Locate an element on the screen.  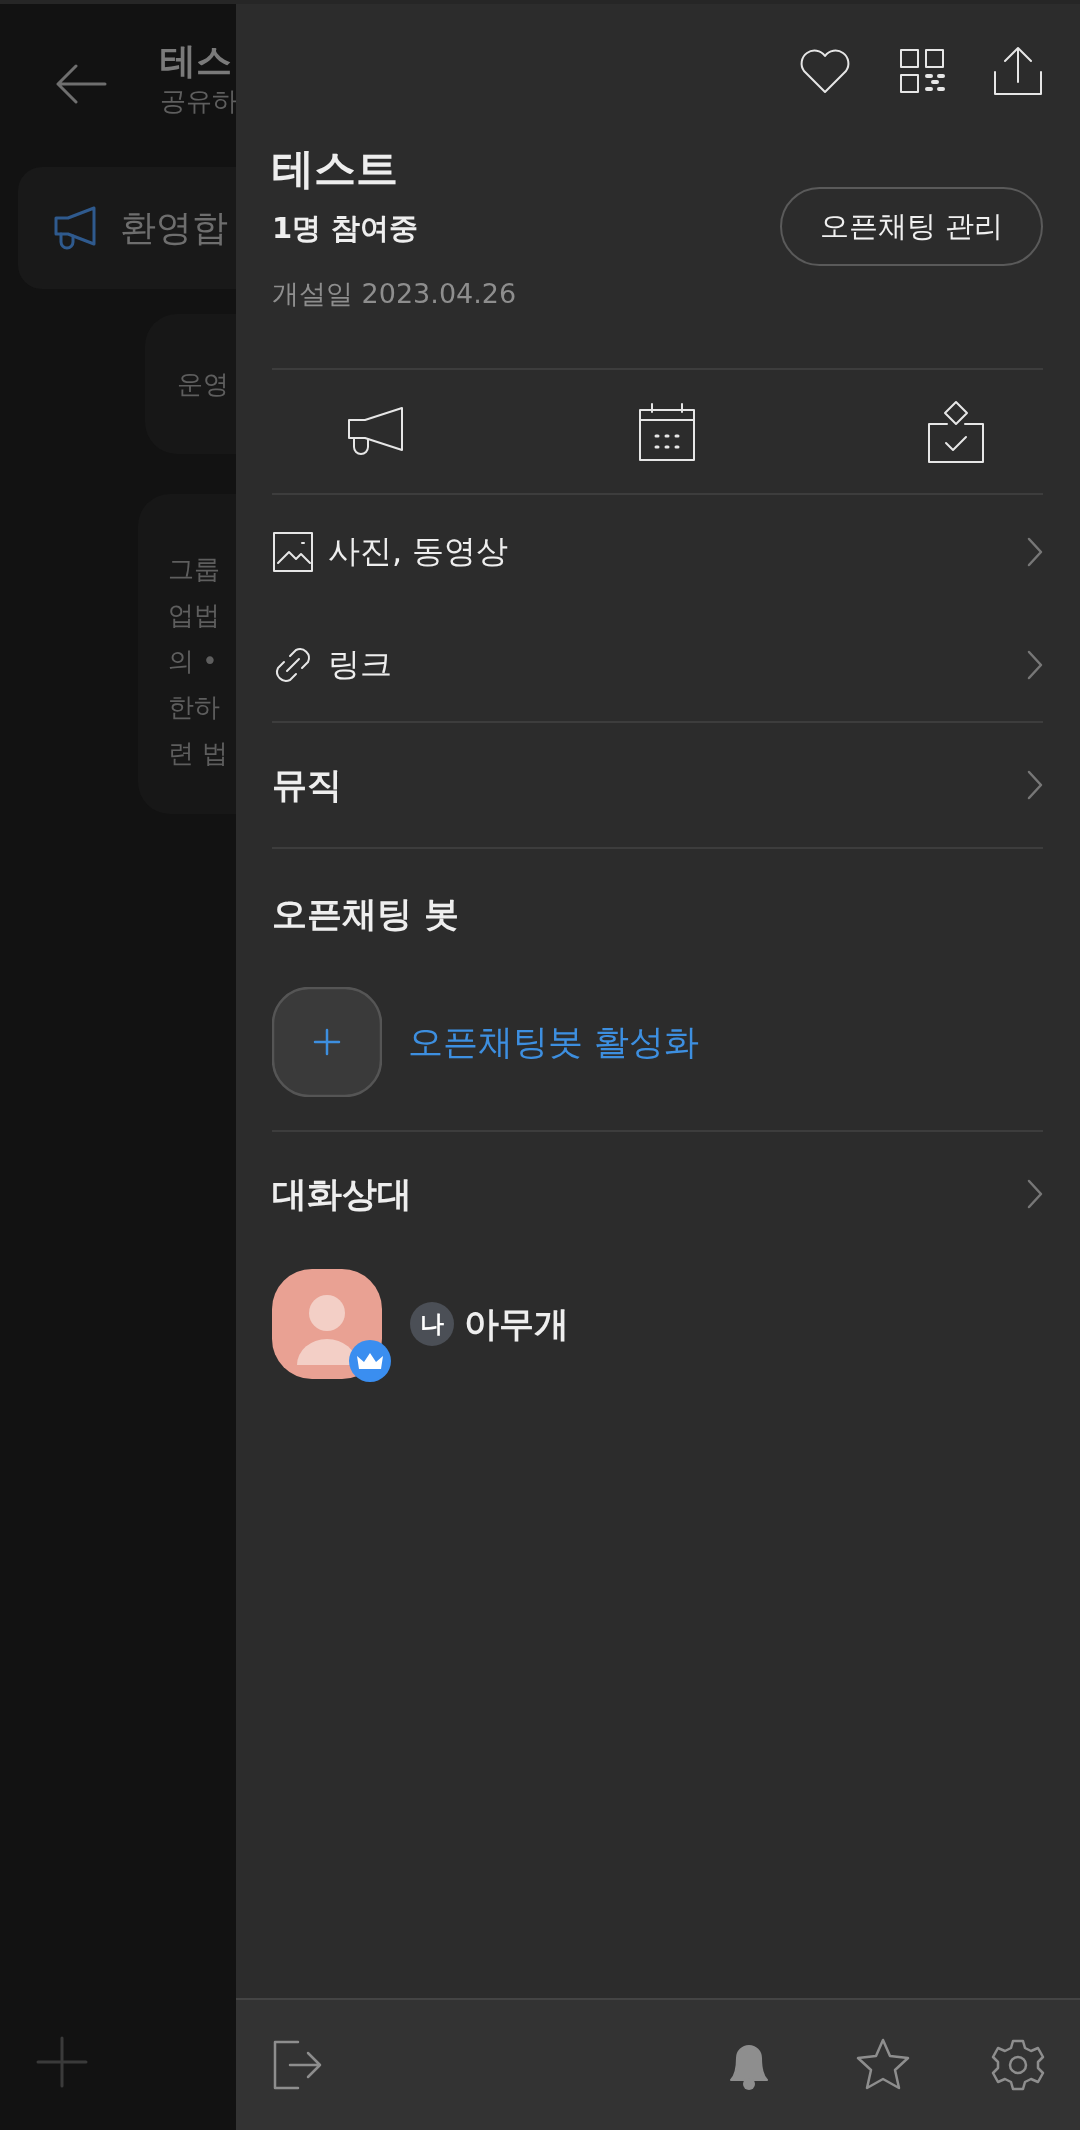
message-text: 운영 is located at coordinates (203, 384).